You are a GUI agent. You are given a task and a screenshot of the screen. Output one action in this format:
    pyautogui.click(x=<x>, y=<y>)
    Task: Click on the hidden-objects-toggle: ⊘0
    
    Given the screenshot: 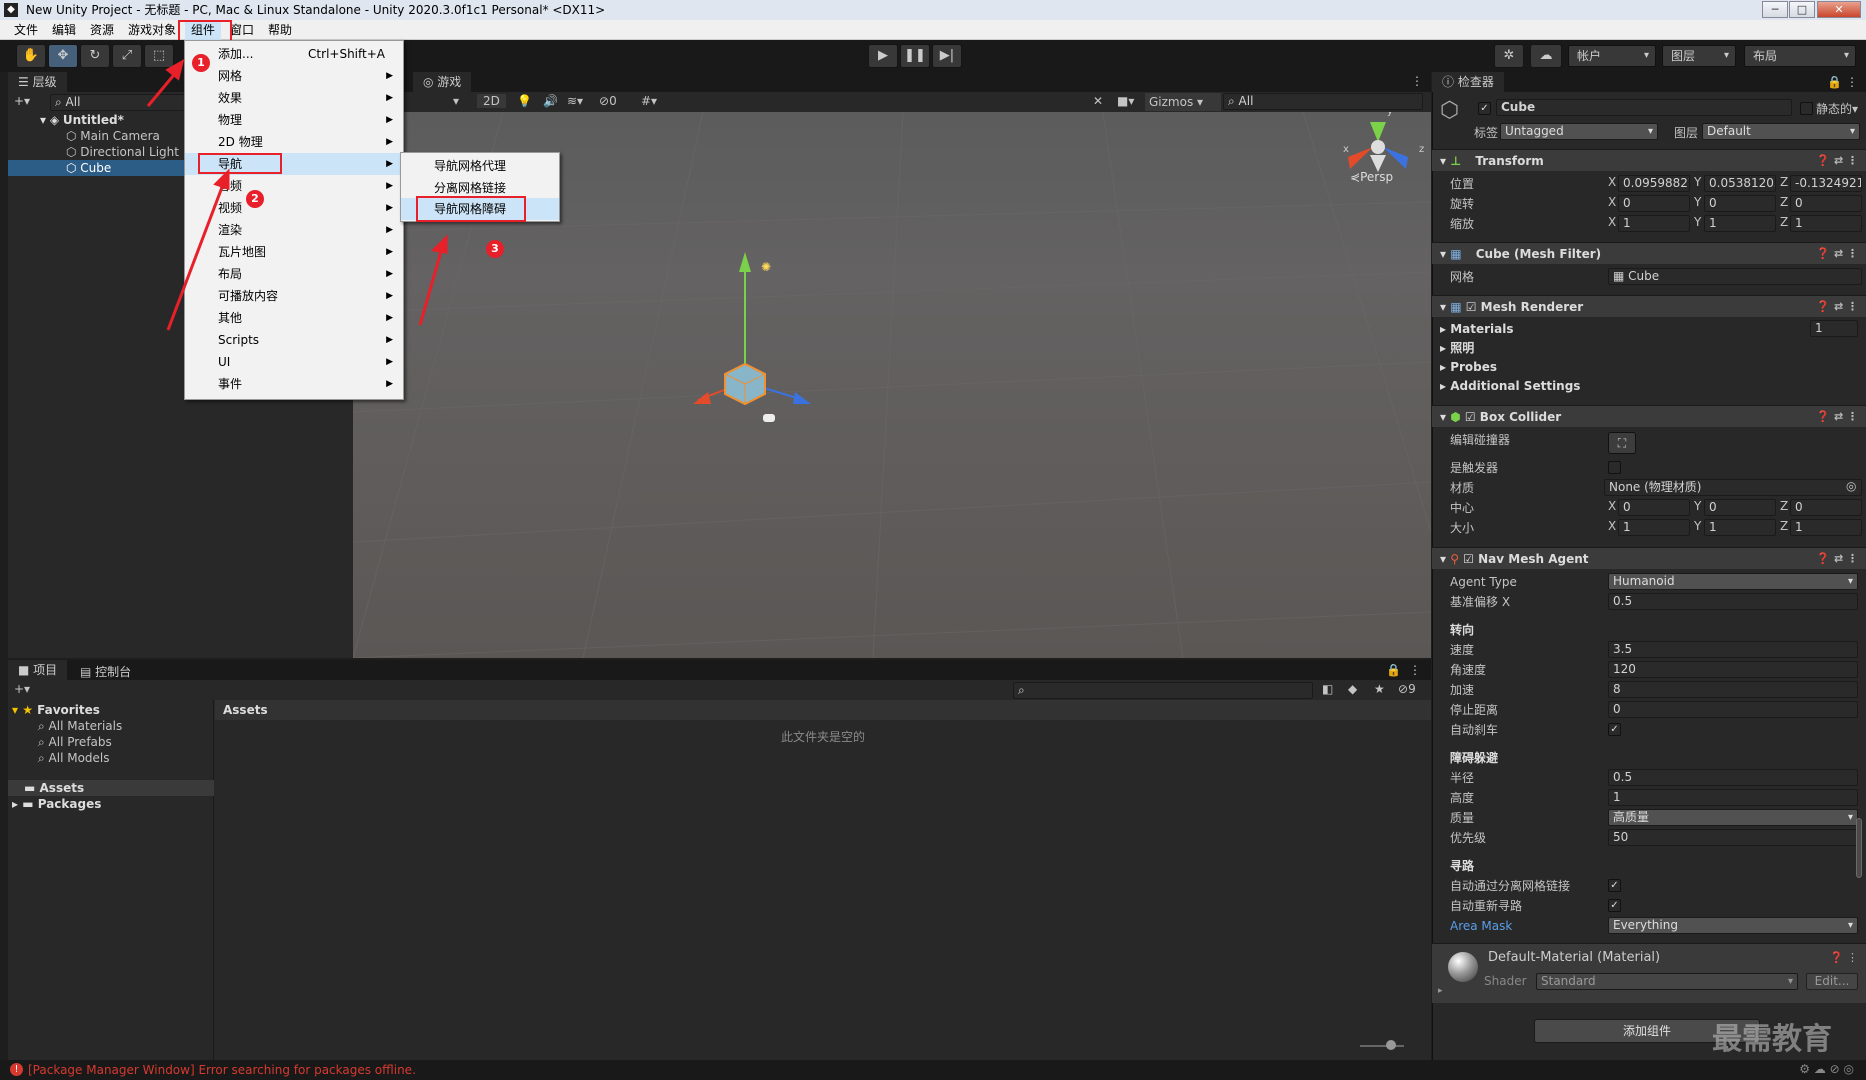 What is the action you would take?
    pyautogui.click(x=608, y=101)
    